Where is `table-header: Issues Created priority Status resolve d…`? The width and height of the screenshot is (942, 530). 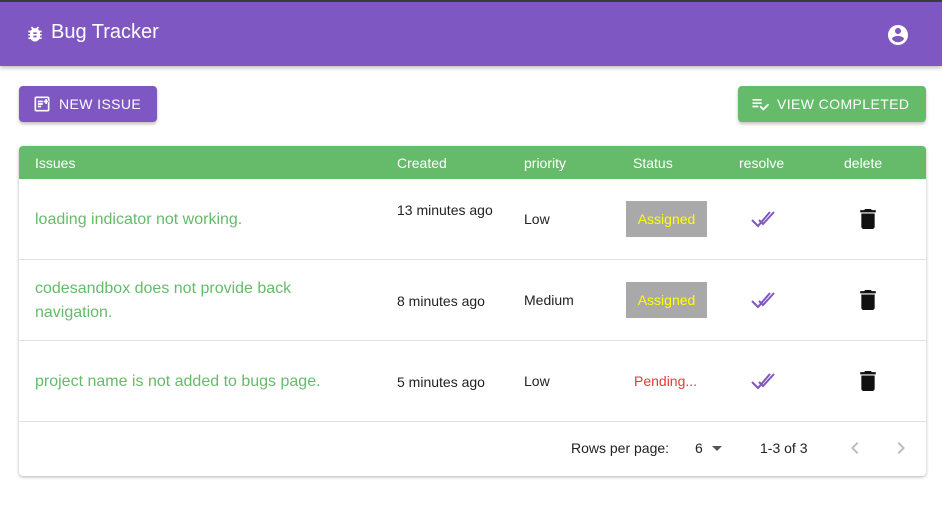
table-header: Issues Created priority Status resolve d… is located at coordinates (472, 162).